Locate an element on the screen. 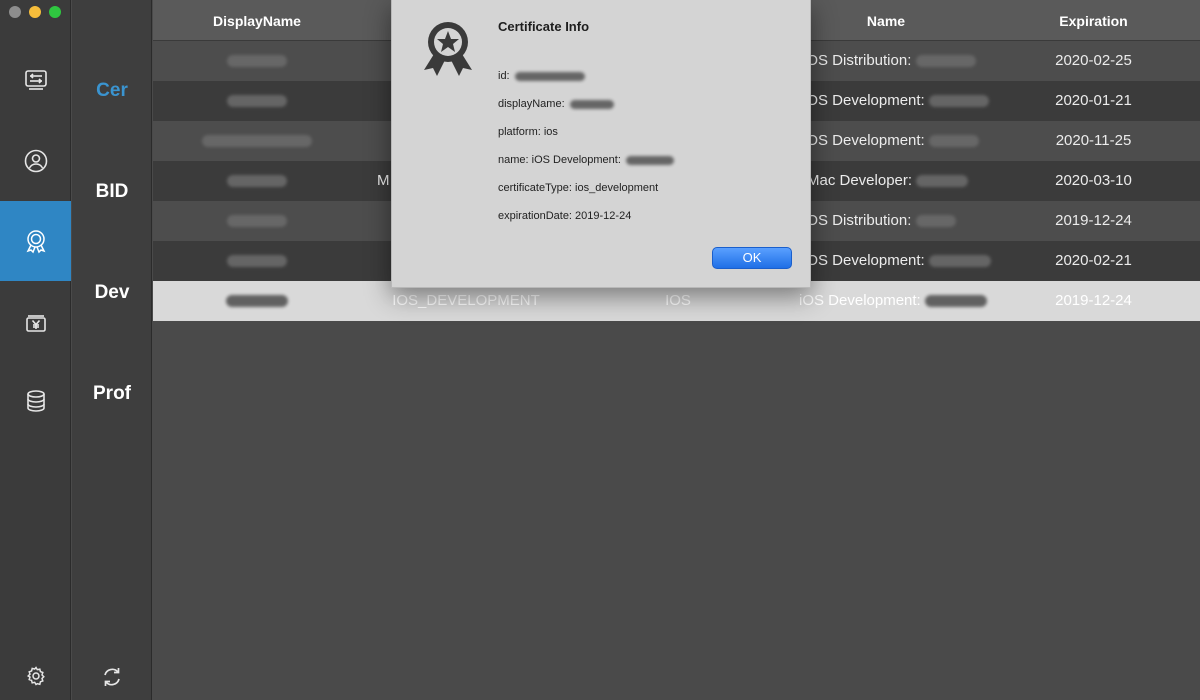 Image resolution: width=1200 pixels, height=700 pixels. column-header-expiration: Expiration is located at coordinates (1093, 20).